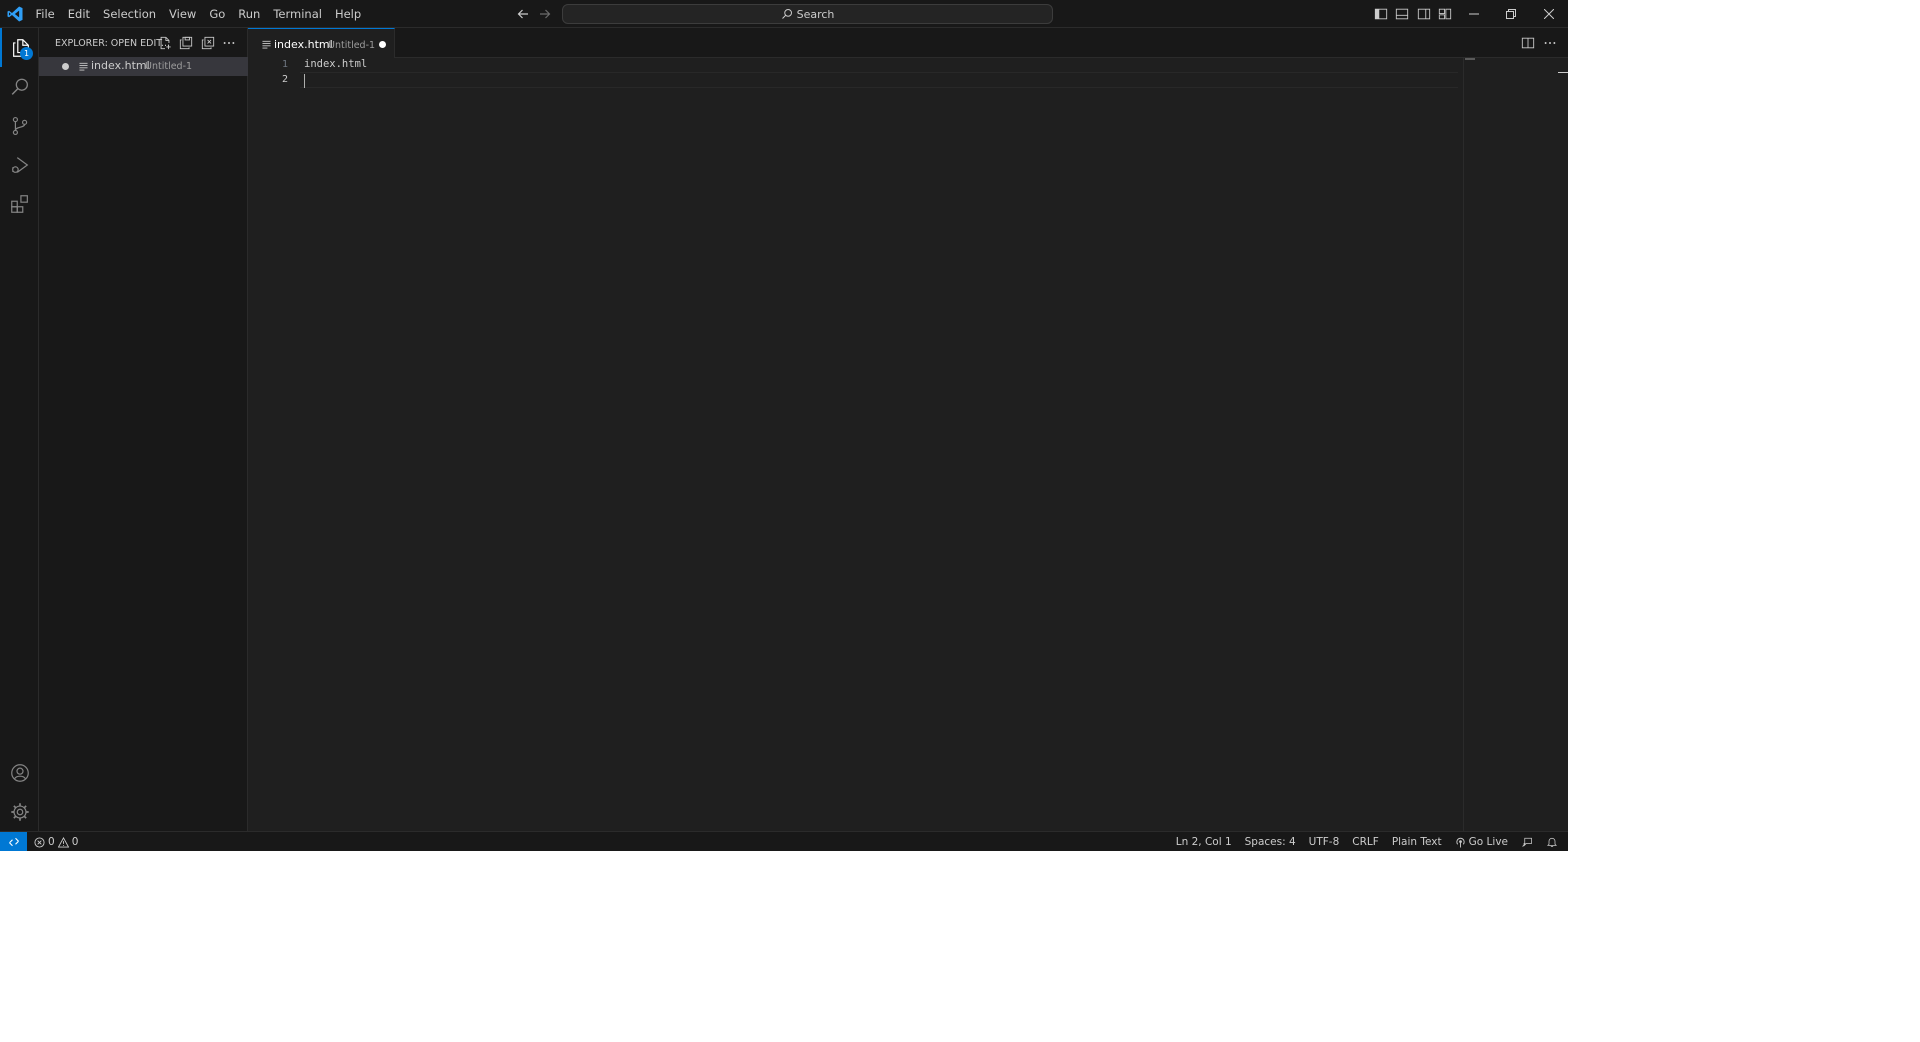  What do you see at coordinates (186, 43) in the screenshot?
I see `save-all-icon` at bounding box center [186, 43].